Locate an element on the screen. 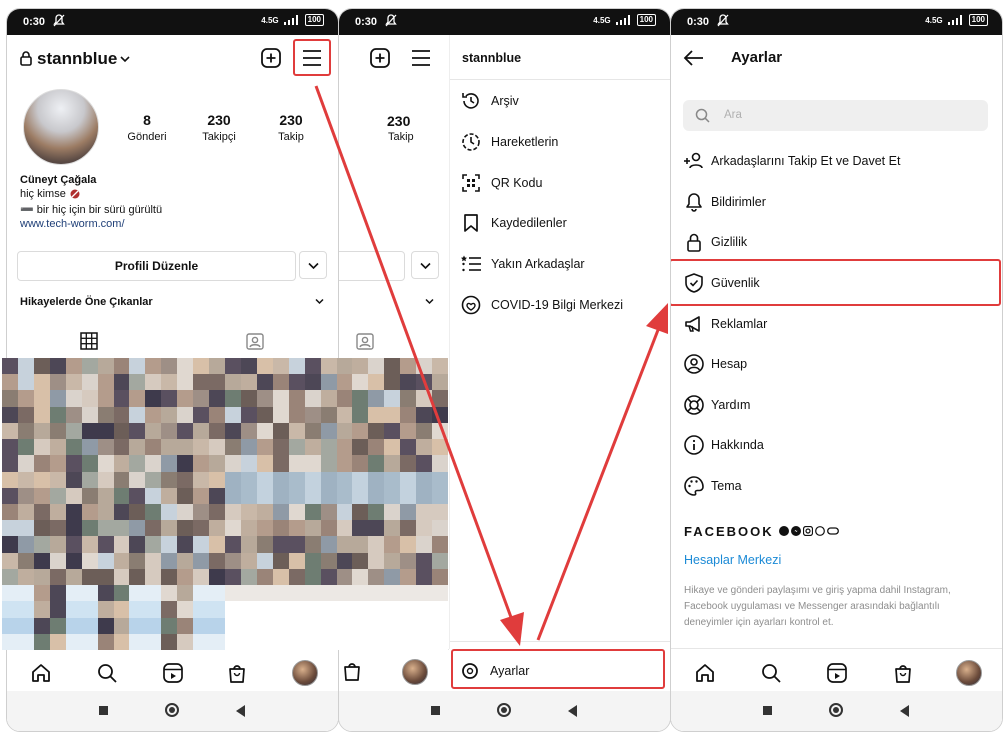  stat-following: 230 Takip is located at coordinates (291, 127).